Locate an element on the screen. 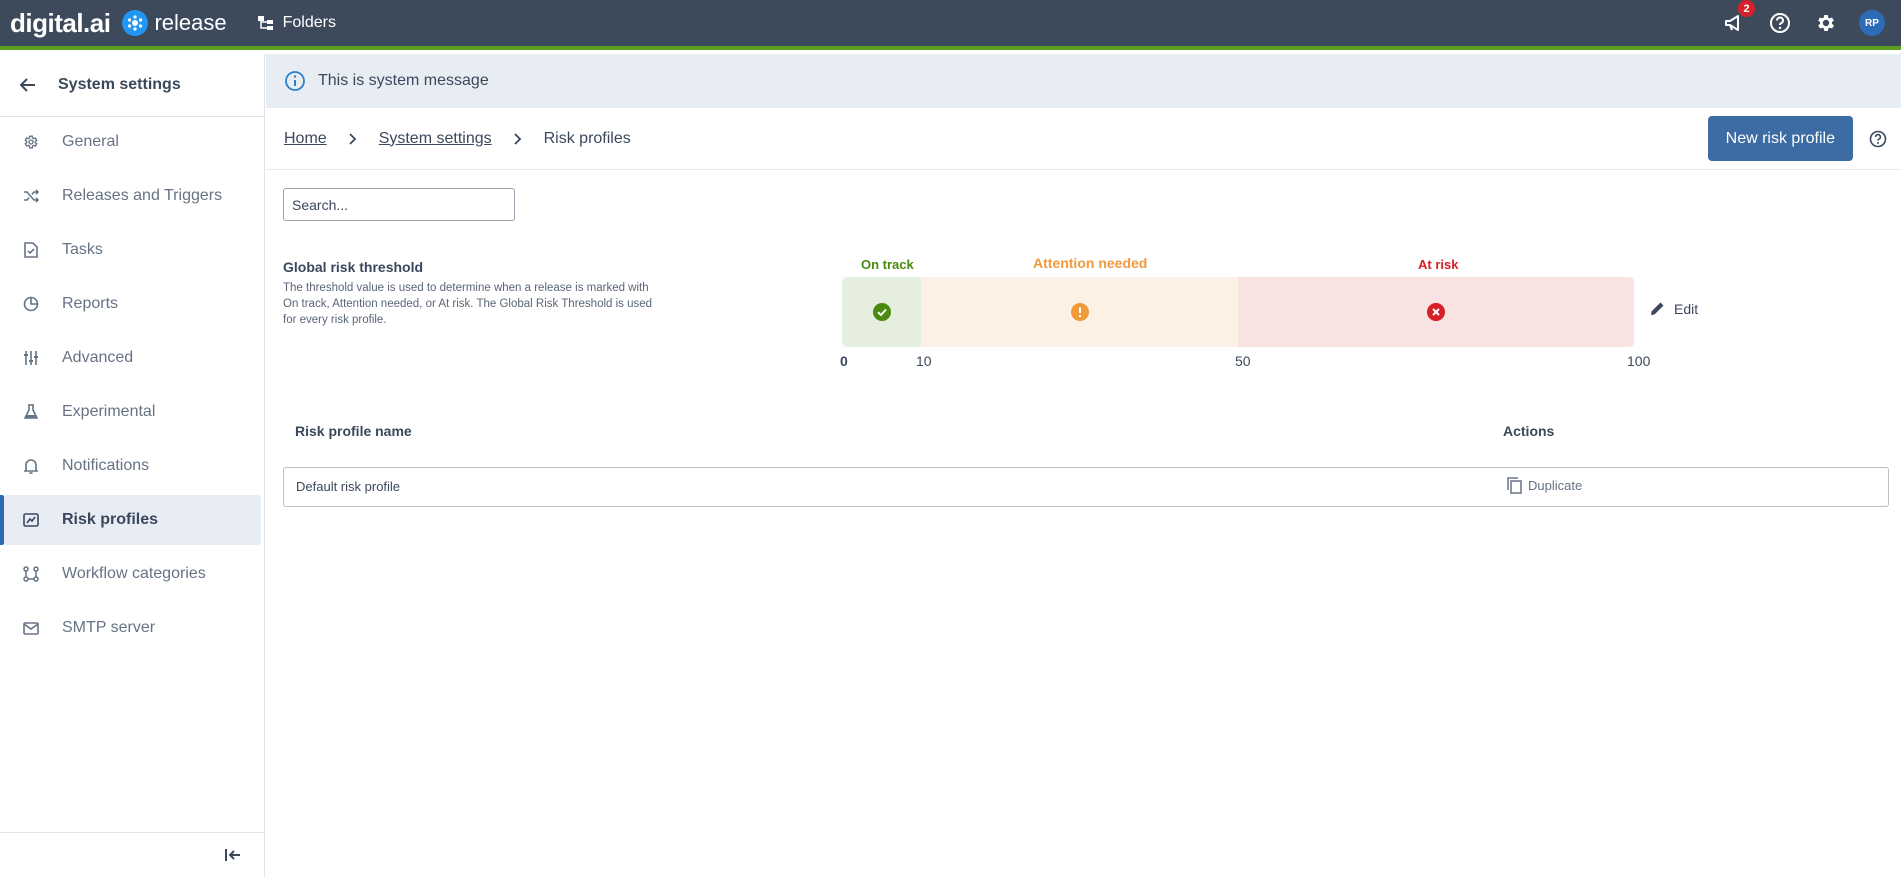 This screenshot has height=877, width=1901. settings-gear-icon is located at coordinates (1826, 23).